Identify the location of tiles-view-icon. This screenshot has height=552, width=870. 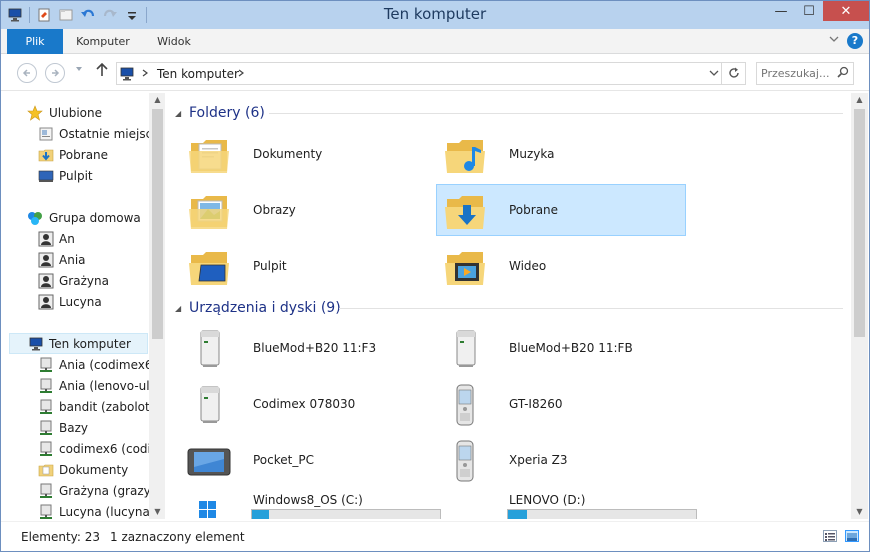
(852, 536).